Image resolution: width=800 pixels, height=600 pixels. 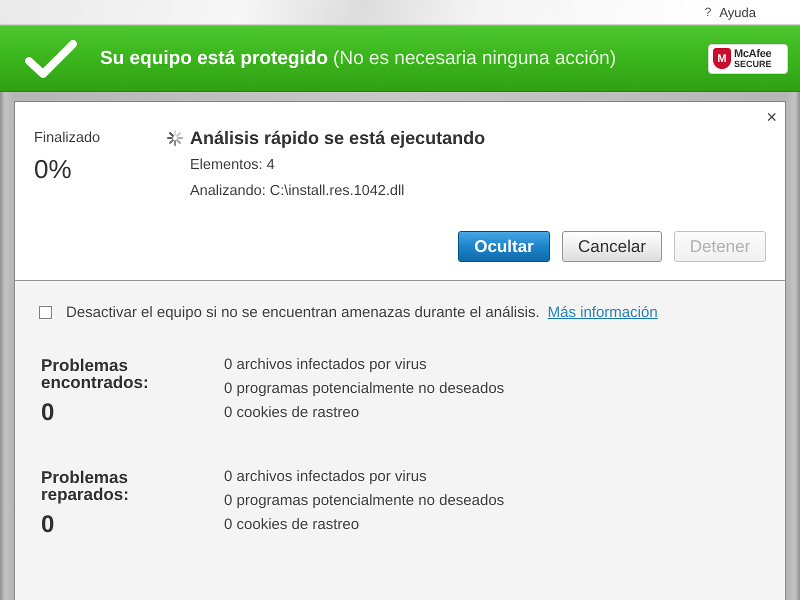 I want to click on scan-detail: Analizando: C:\install.res.1042.dll, so click(x=298, y=191).